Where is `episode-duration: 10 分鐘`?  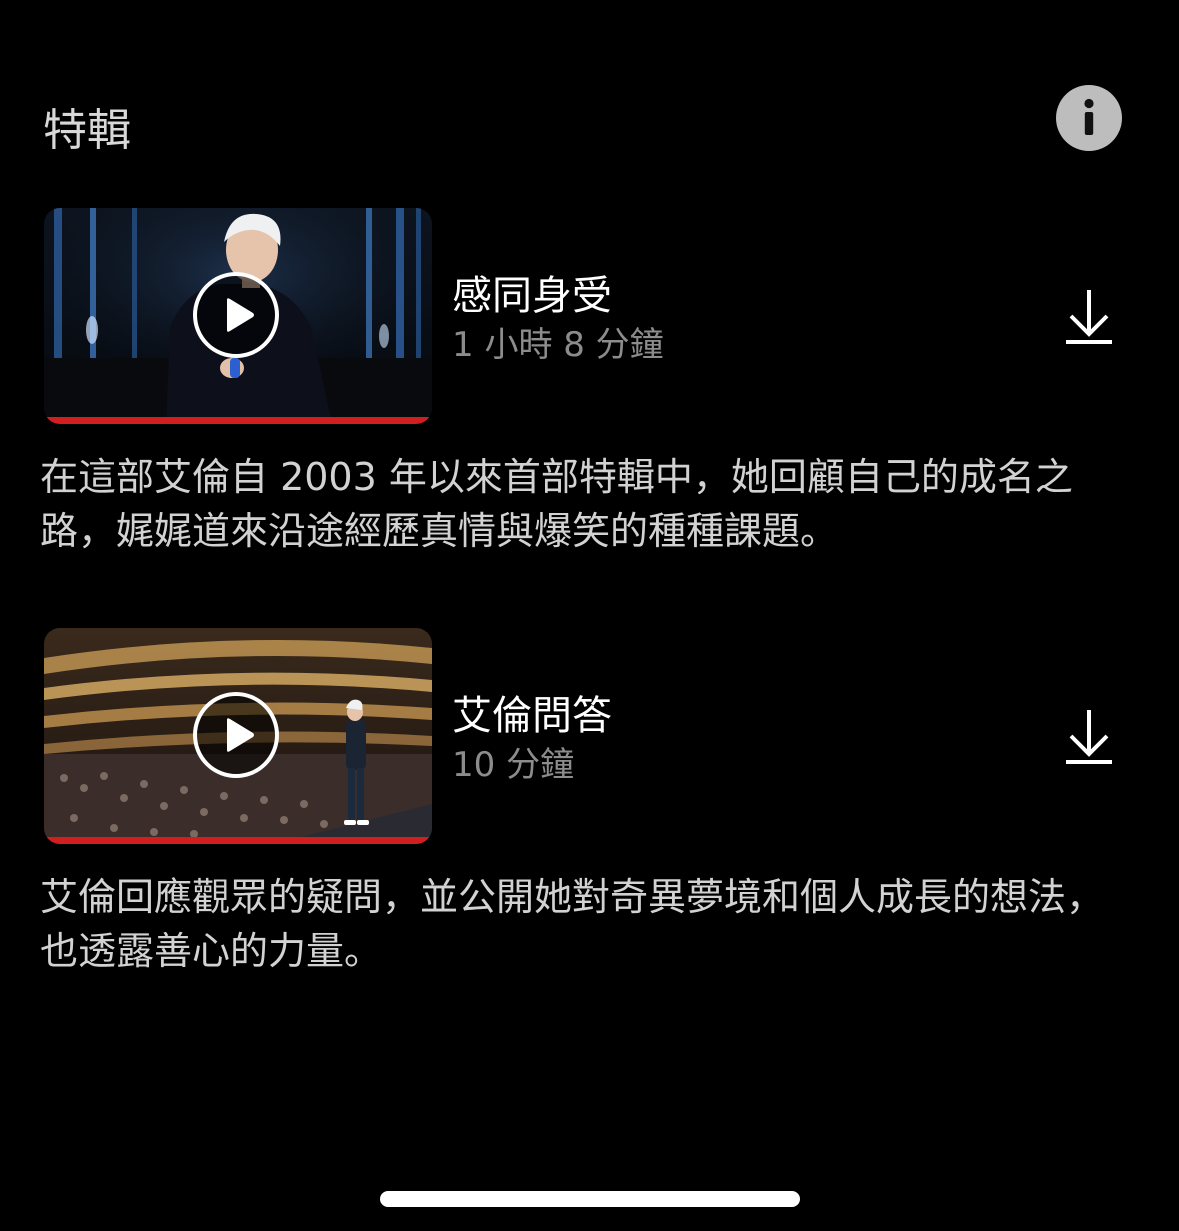 episode-duration: 10 分鐘 is located at coordinates (513, 765).